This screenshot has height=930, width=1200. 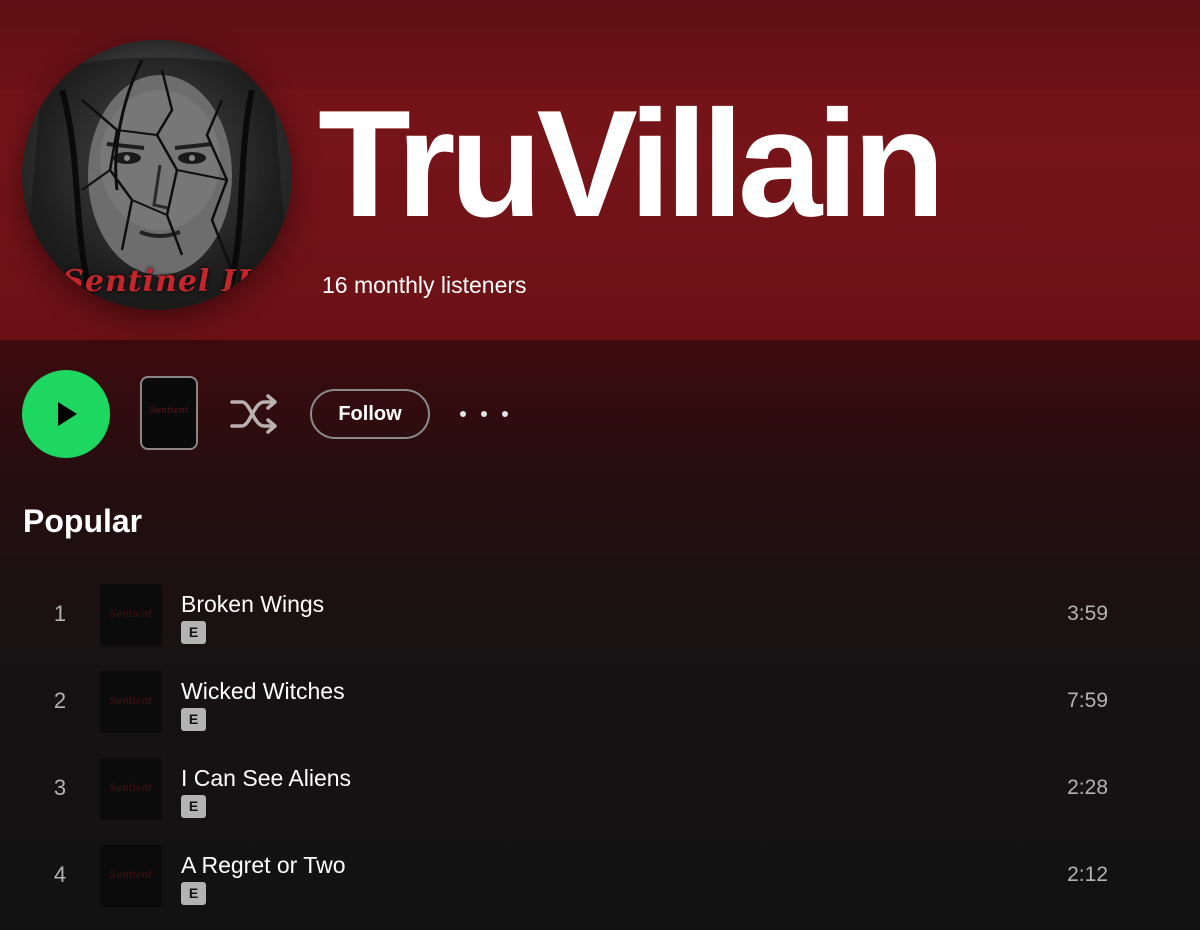 I want to click on track-title: Broken Wings, so click(x=252, y=604).